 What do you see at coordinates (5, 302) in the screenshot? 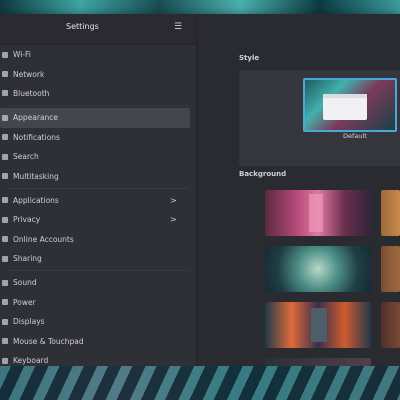
I see `power-icon` at bounding box center [5, 302].